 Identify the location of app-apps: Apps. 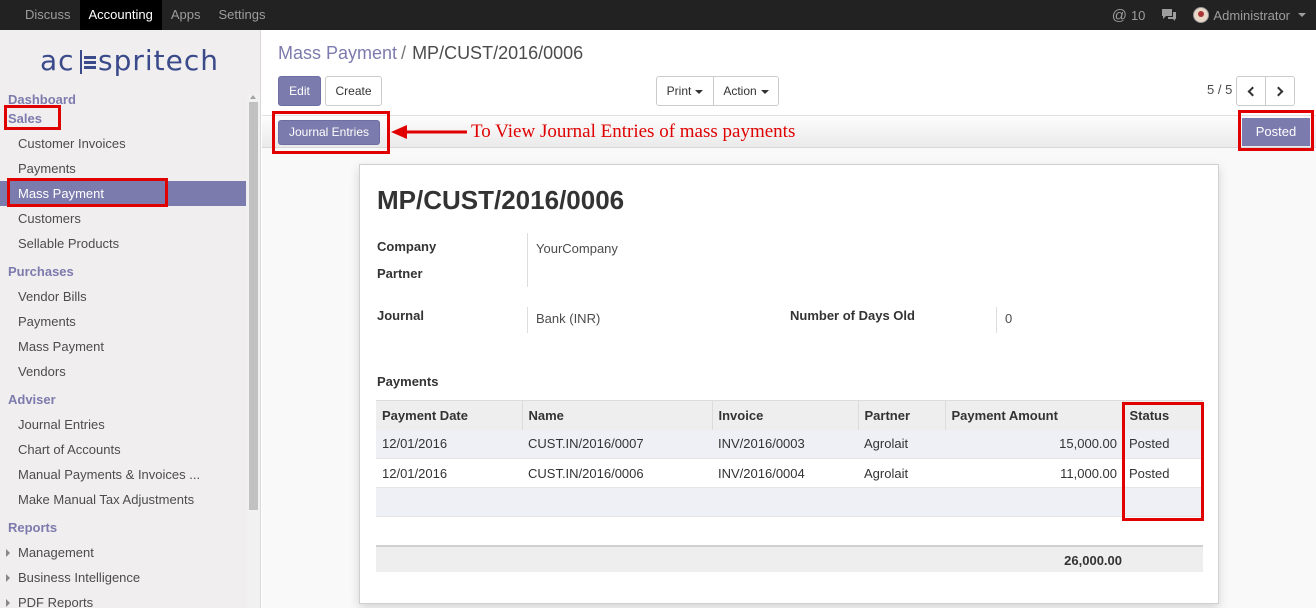
(186, 15).